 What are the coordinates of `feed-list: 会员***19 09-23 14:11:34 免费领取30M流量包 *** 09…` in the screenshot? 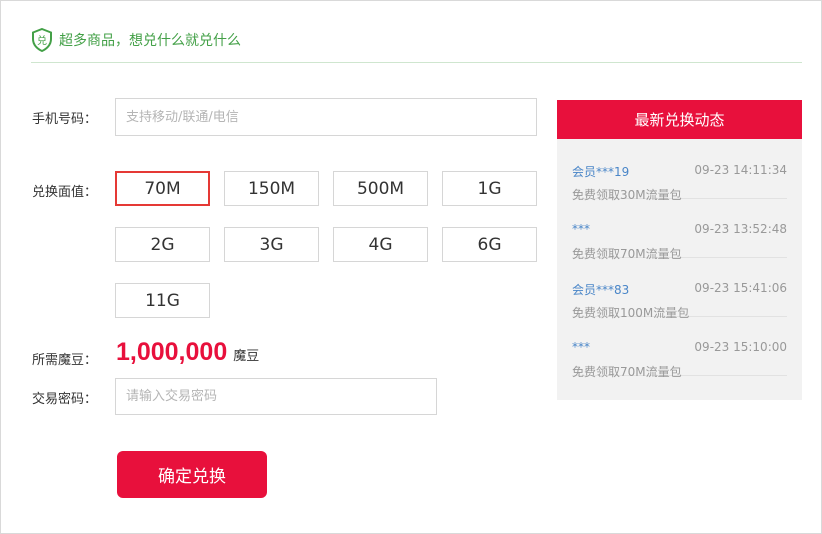 It's located at (679, 269).